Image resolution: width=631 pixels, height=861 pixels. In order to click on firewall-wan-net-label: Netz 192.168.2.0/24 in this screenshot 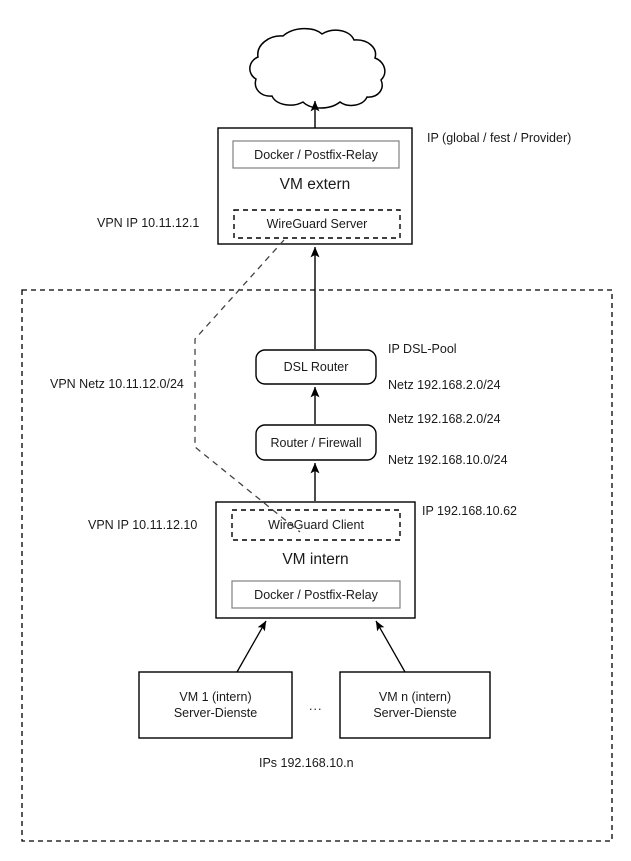, I will do `click(444, 419)`.